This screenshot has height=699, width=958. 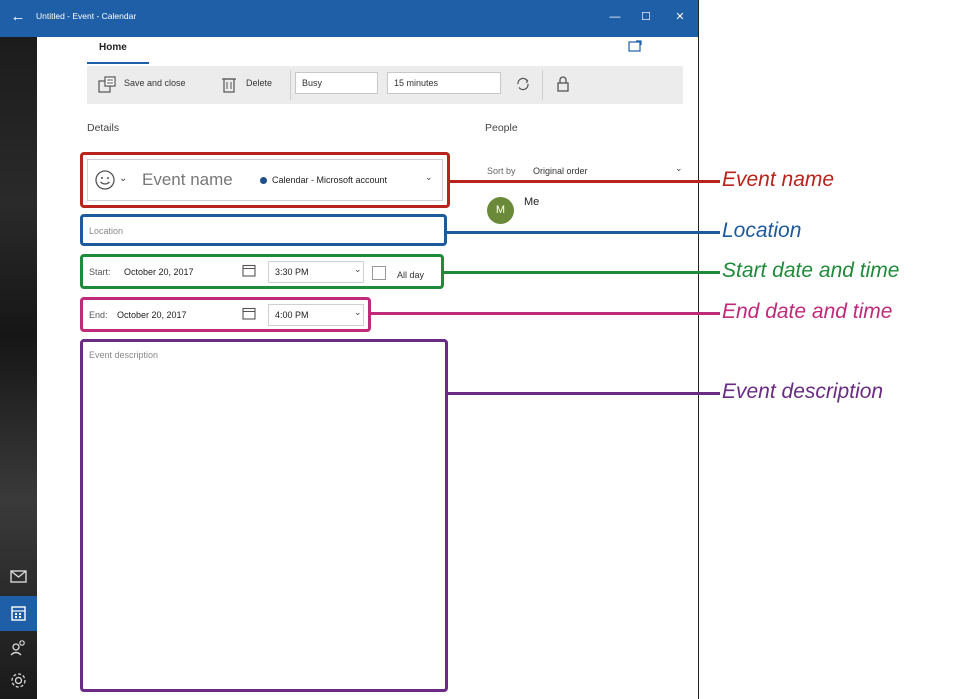 I want to click on annotation-location: Location, so click(x=762, y=230).